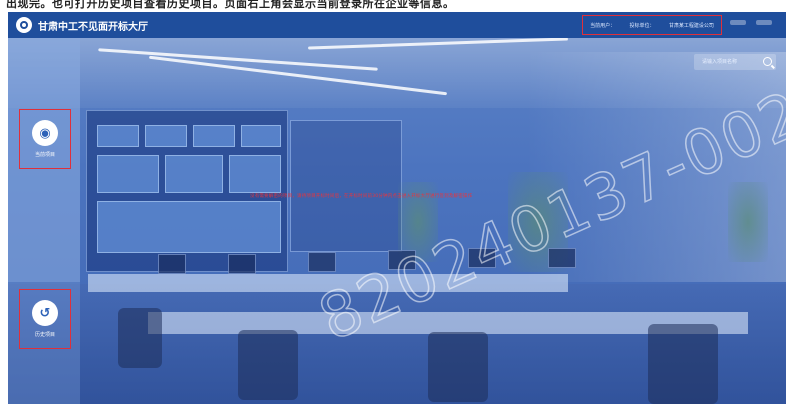 The width and height of the screenshot is (790, 406). I want to click on user-info-box: 当前用户： 投标单位： 甘肃某工程建设公司, so click(652, 25).